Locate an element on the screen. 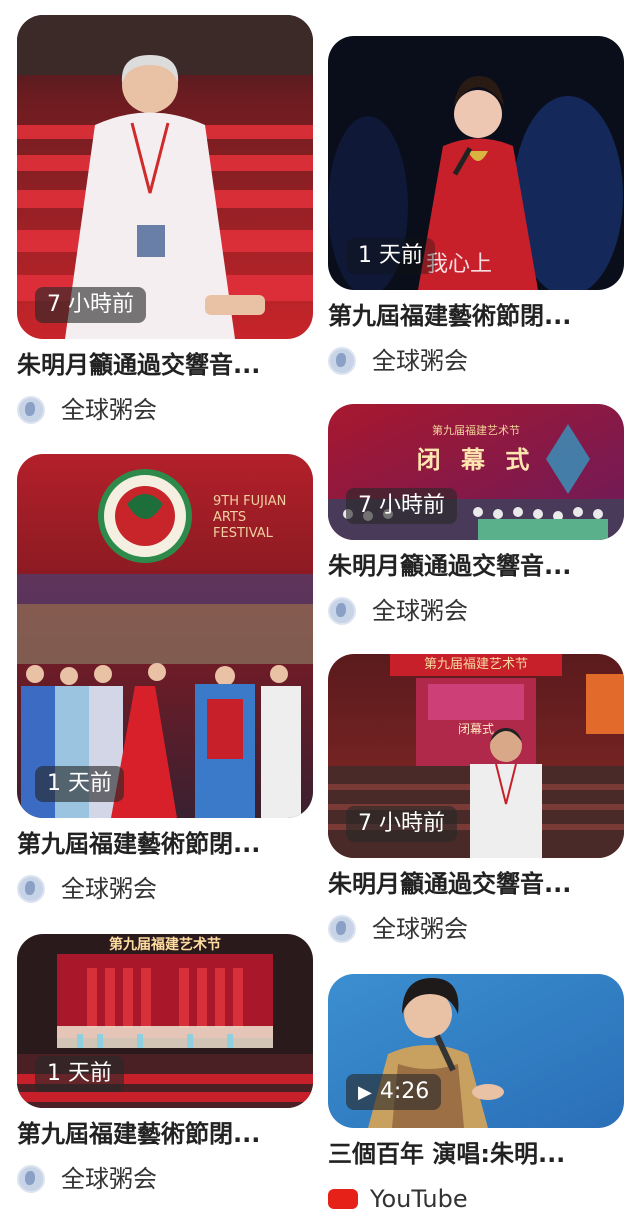 The height and width of the screenshot is (1214, 640). video-thumbnail: 第九届福建艺术节 闭幕式 7 小時前 is located at coordinates (476, 756).